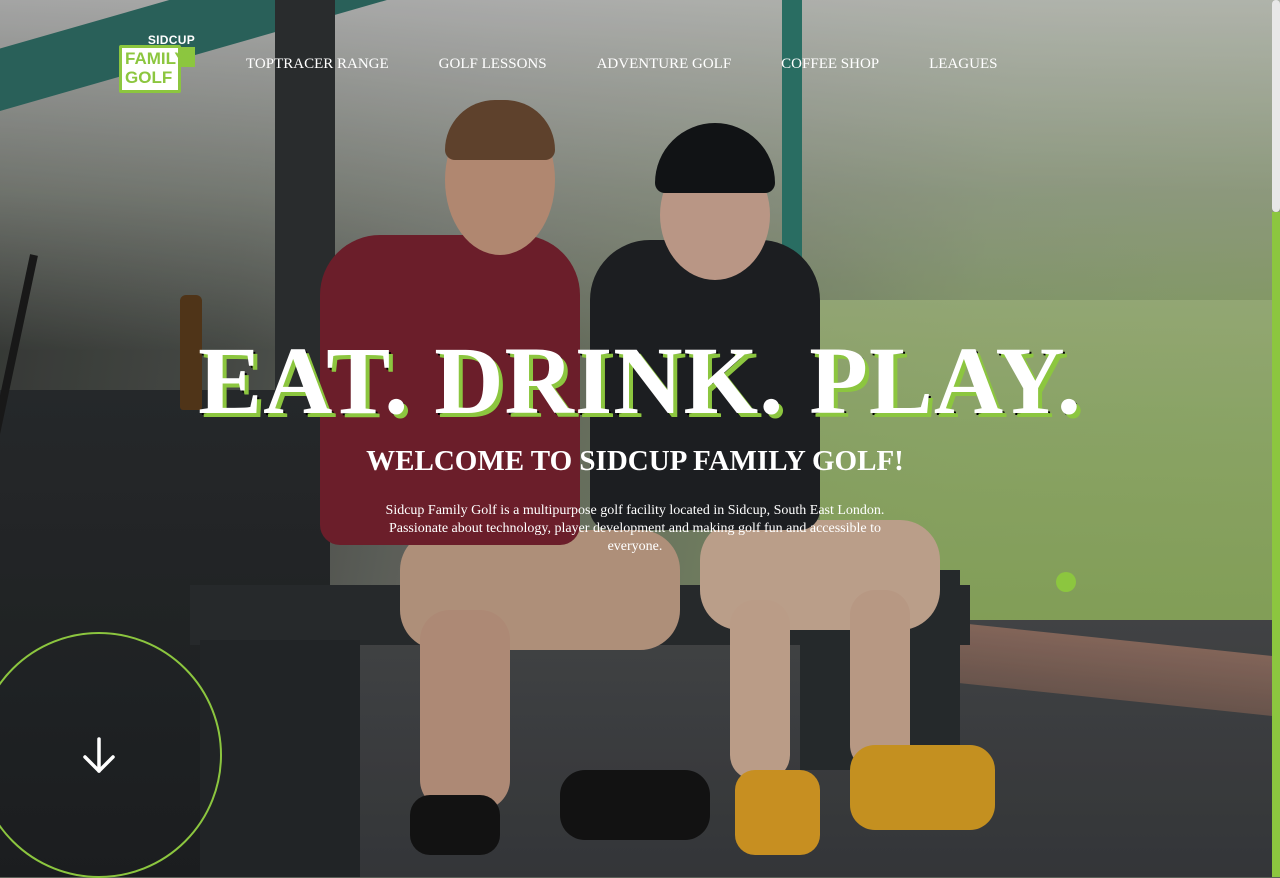 The width and height of the screenshot is (1280, 878). Describe the element at coordinates (1276, 106) in the screenshot. I see `scrollbar-thumb` at that location.